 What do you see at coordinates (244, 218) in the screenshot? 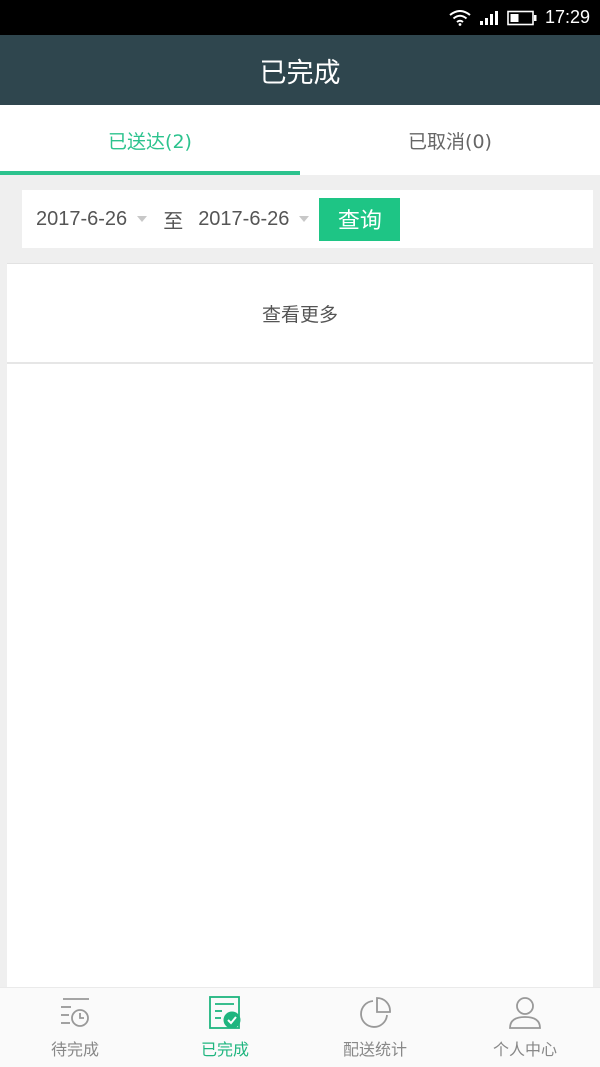
I see `end-date-value: 2017-6-26` at bounding box center [244, 218].